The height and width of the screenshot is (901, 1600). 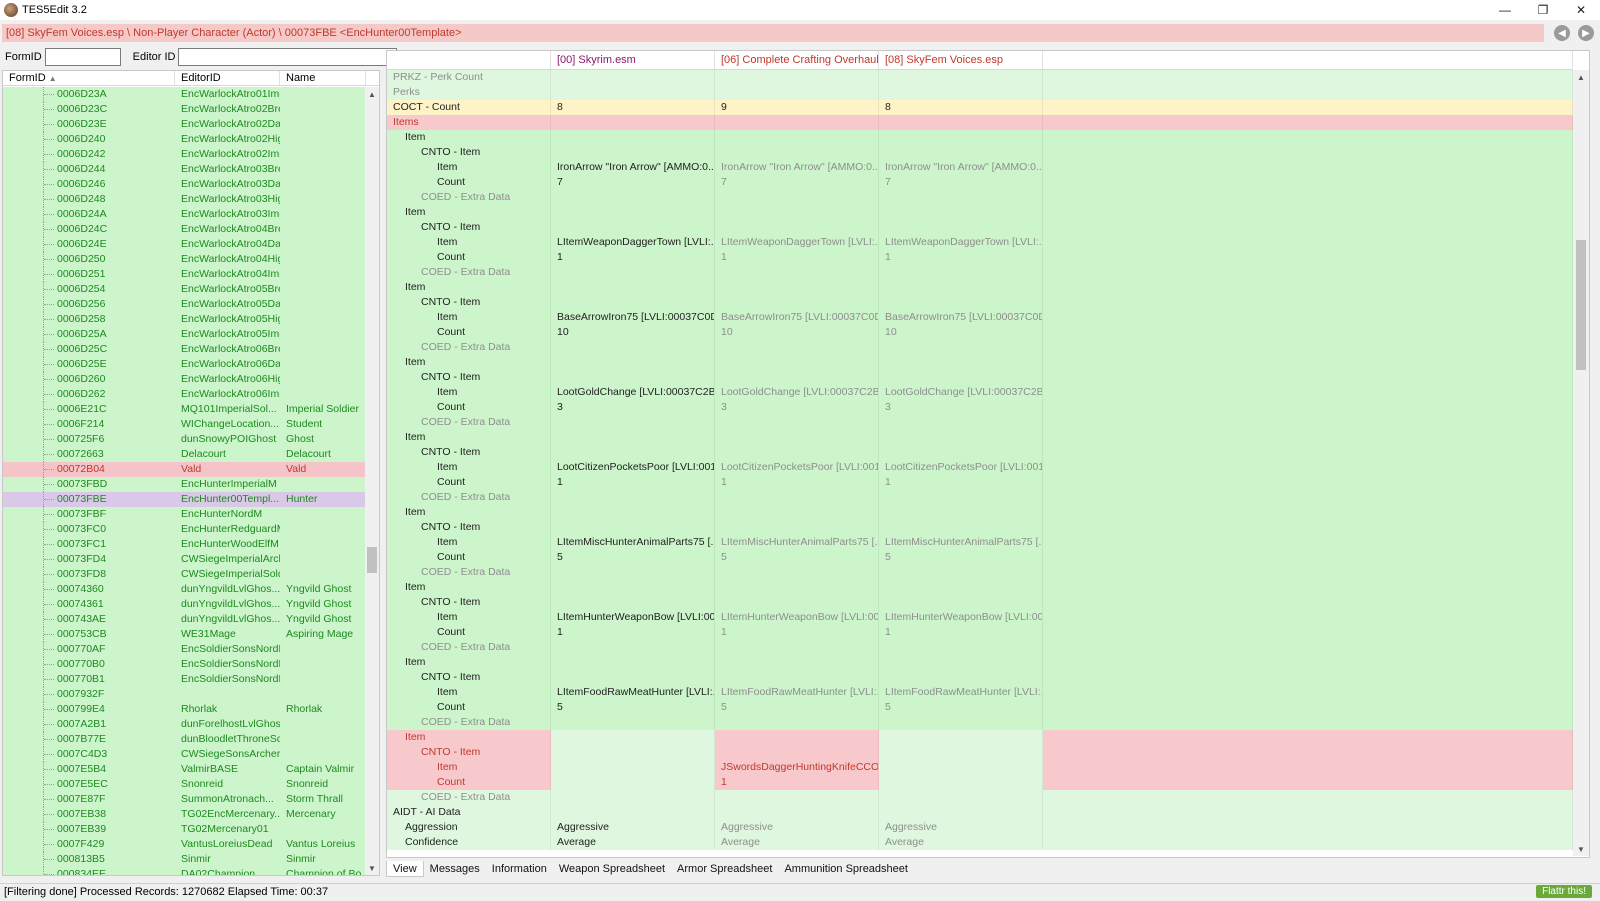 What do you see at coordinates (184, 304) in the screenshot?
I see `record-row: 0006D256 EncWarlockAtro05DarkElfM` at bounding box center [184, 304].